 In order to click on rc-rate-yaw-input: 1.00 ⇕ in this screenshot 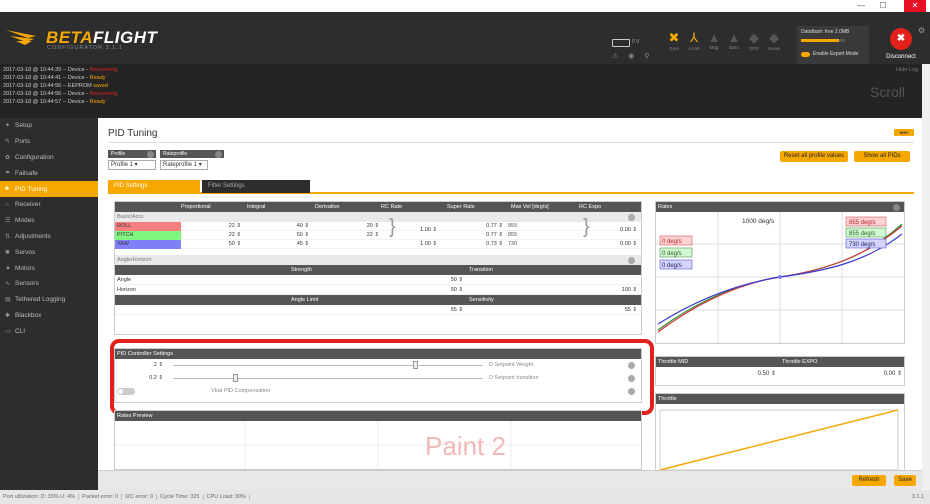, I will do `click(409, 244)`.